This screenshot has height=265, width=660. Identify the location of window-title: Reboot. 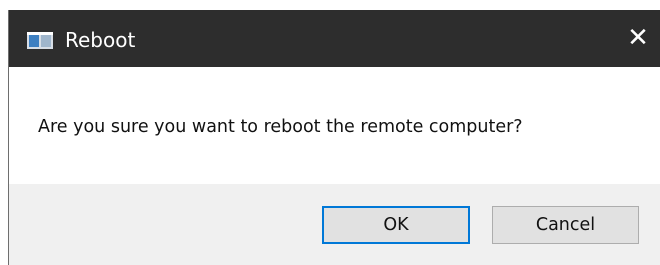
(100, 40).